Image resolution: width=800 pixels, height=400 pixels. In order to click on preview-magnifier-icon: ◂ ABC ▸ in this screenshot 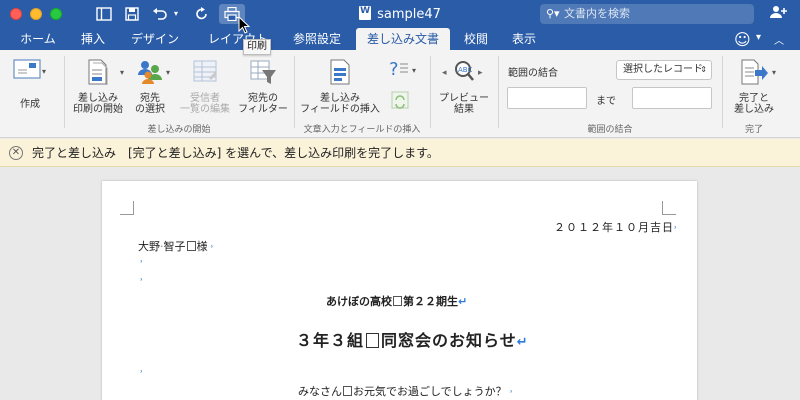, I will do `click(464, 73)`.